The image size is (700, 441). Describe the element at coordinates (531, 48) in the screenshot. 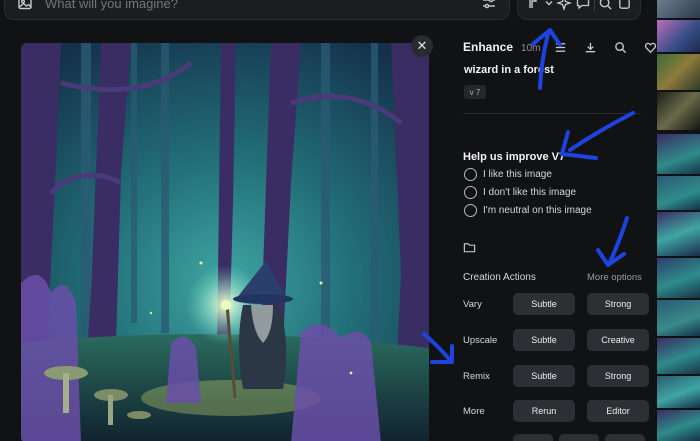

I see `detail-timestamp: 10m` at that location.